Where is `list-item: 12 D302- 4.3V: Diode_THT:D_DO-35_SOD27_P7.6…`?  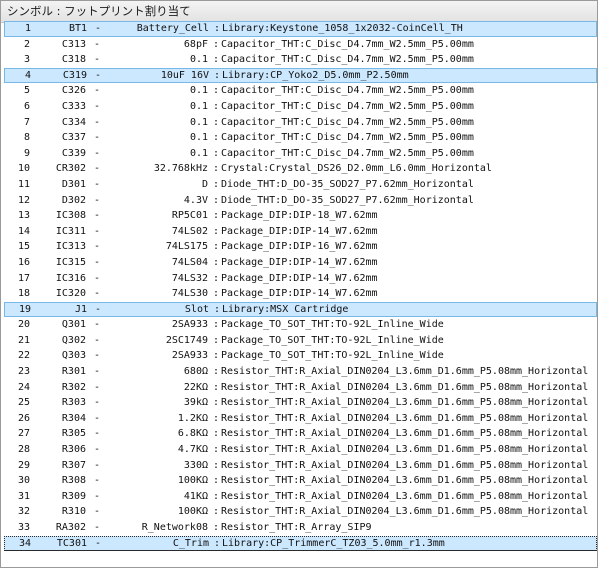
list-item: 12 D302- 4.3V: Diode_THT:D_DO-35_SOD27_P7.6… is located at coordinates (300, 201).